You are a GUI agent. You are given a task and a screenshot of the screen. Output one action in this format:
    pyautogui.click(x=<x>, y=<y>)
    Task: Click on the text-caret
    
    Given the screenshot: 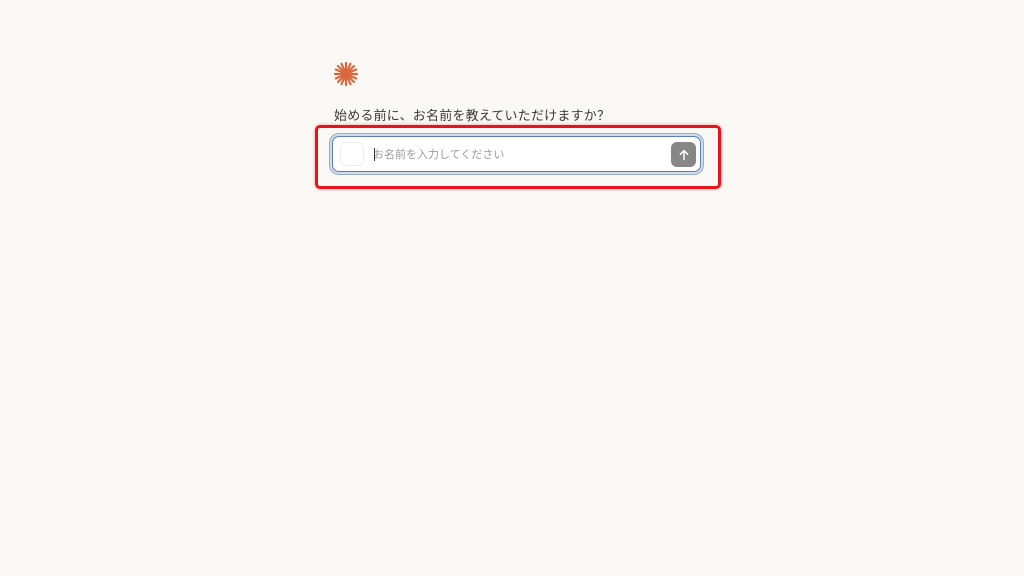 What is the action you would take?
    pyautogui.click(x=374, y=154)
    